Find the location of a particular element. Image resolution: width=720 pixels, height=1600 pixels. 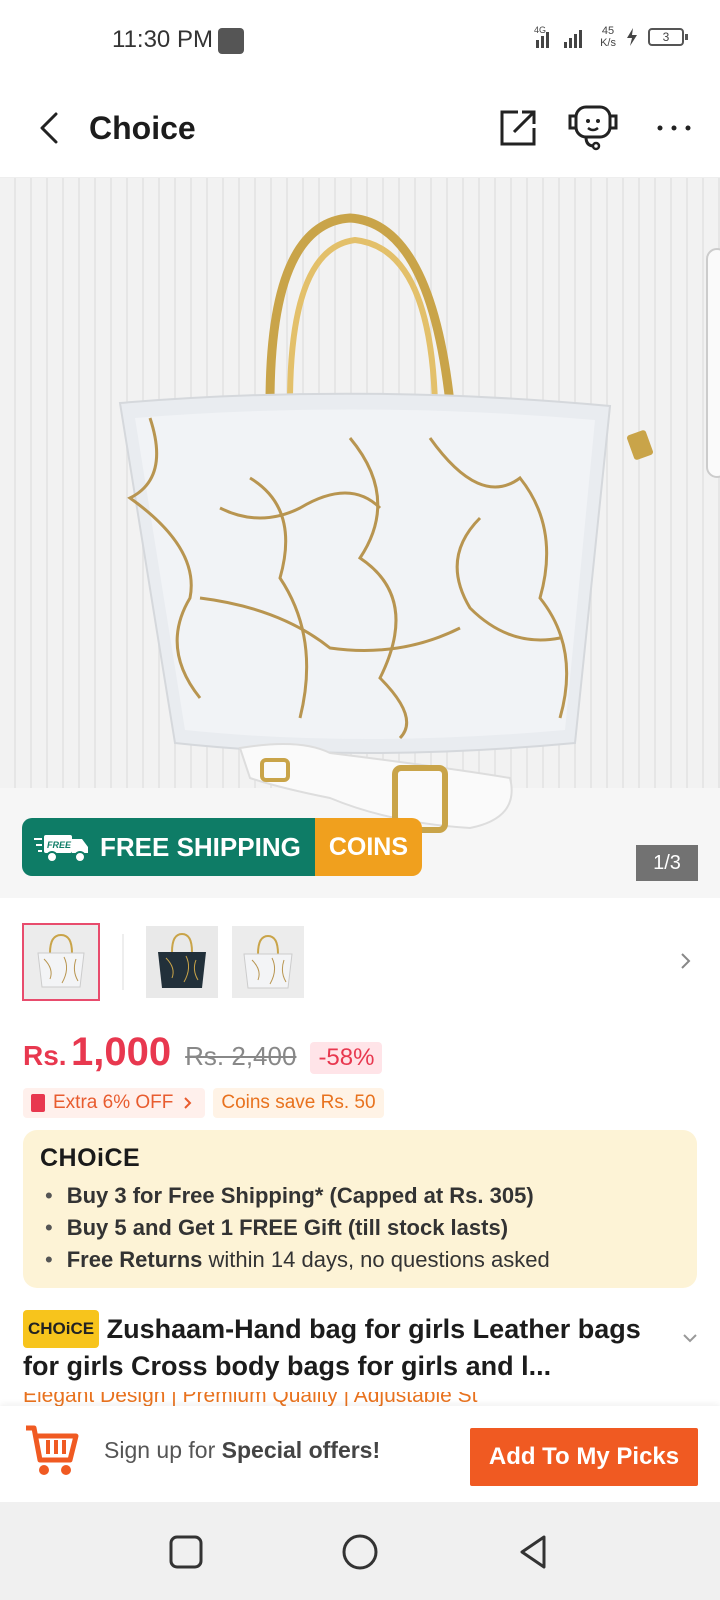

discount-badge: -58% is located at coordinates (346, 1058).